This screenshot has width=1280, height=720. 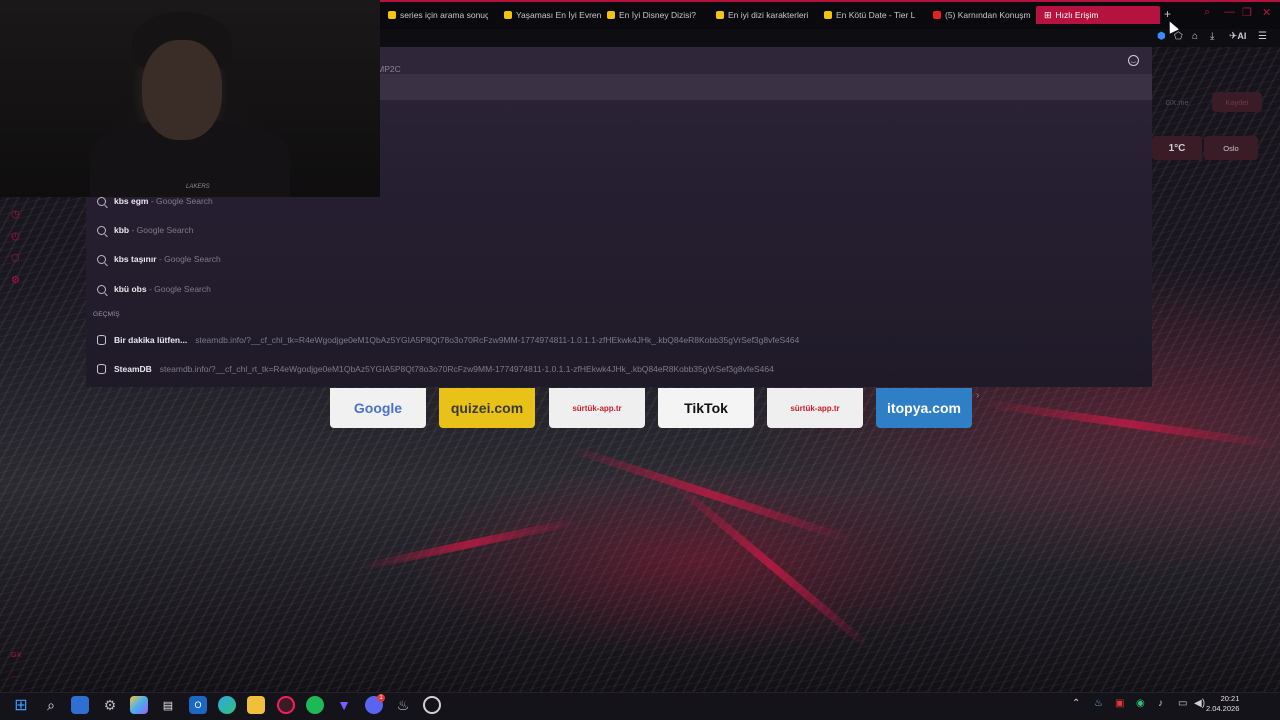 What do you see at coordinates (977, 395) in the screenshot?
I see `chevron-right-icon: ›` at bounding box center [977, 395].